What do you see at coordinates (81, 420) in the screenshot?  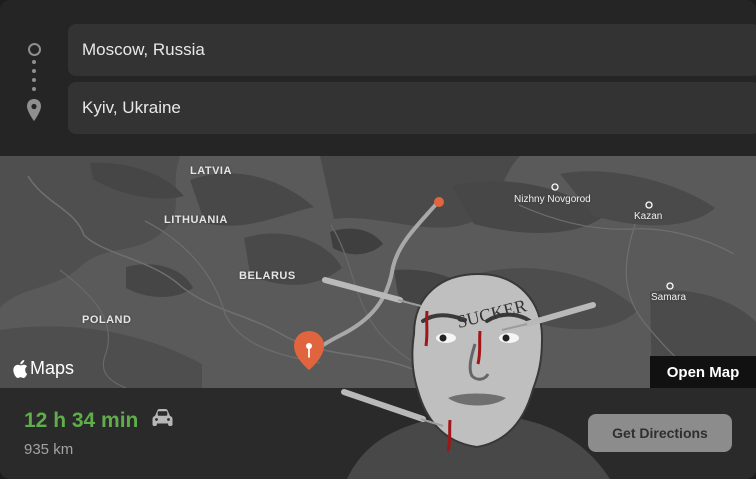 I see `duration-label: 12 h 34 min` at bounding box center [81, 420].